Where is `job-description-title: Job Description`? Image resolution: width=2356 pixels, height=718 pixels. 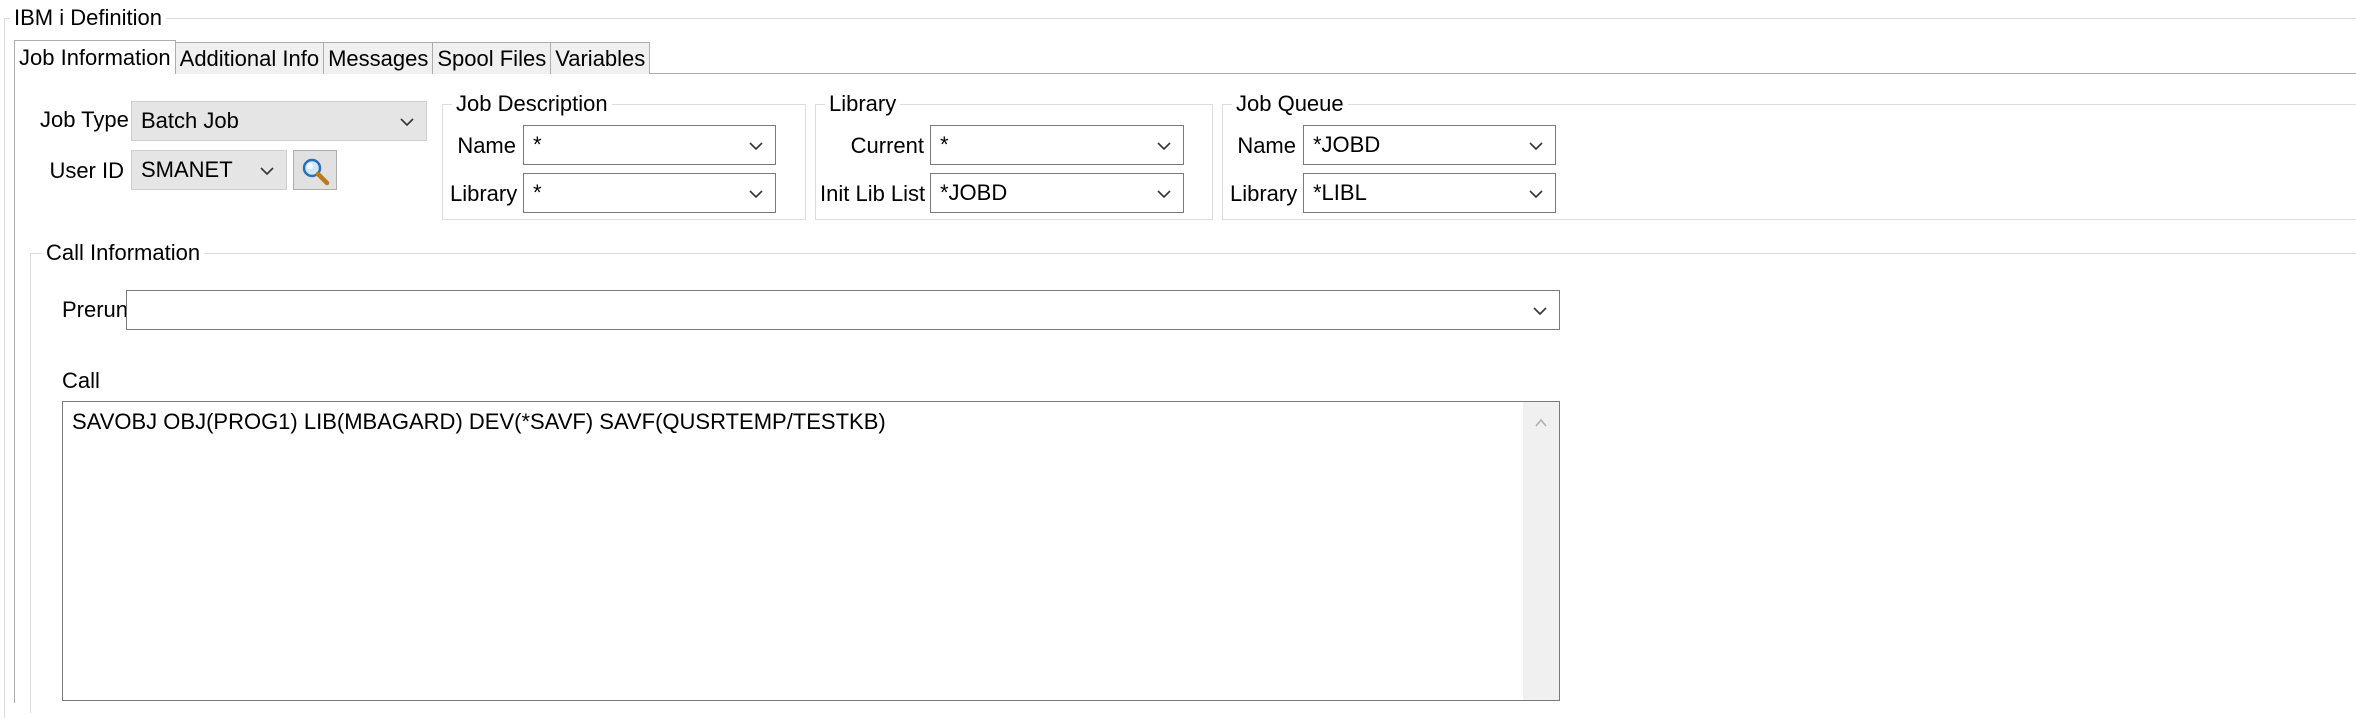 job-description-title: Job Description is located at coordinates (532, 104).